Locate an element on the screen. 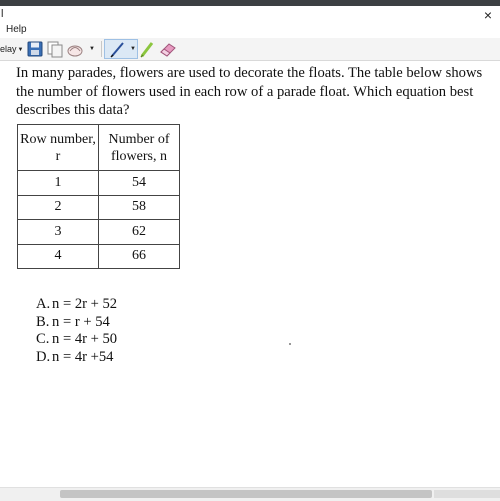 The width and height of the screenshot is (500, 501). table-cell: 1 is located at coordinates (58, 183).